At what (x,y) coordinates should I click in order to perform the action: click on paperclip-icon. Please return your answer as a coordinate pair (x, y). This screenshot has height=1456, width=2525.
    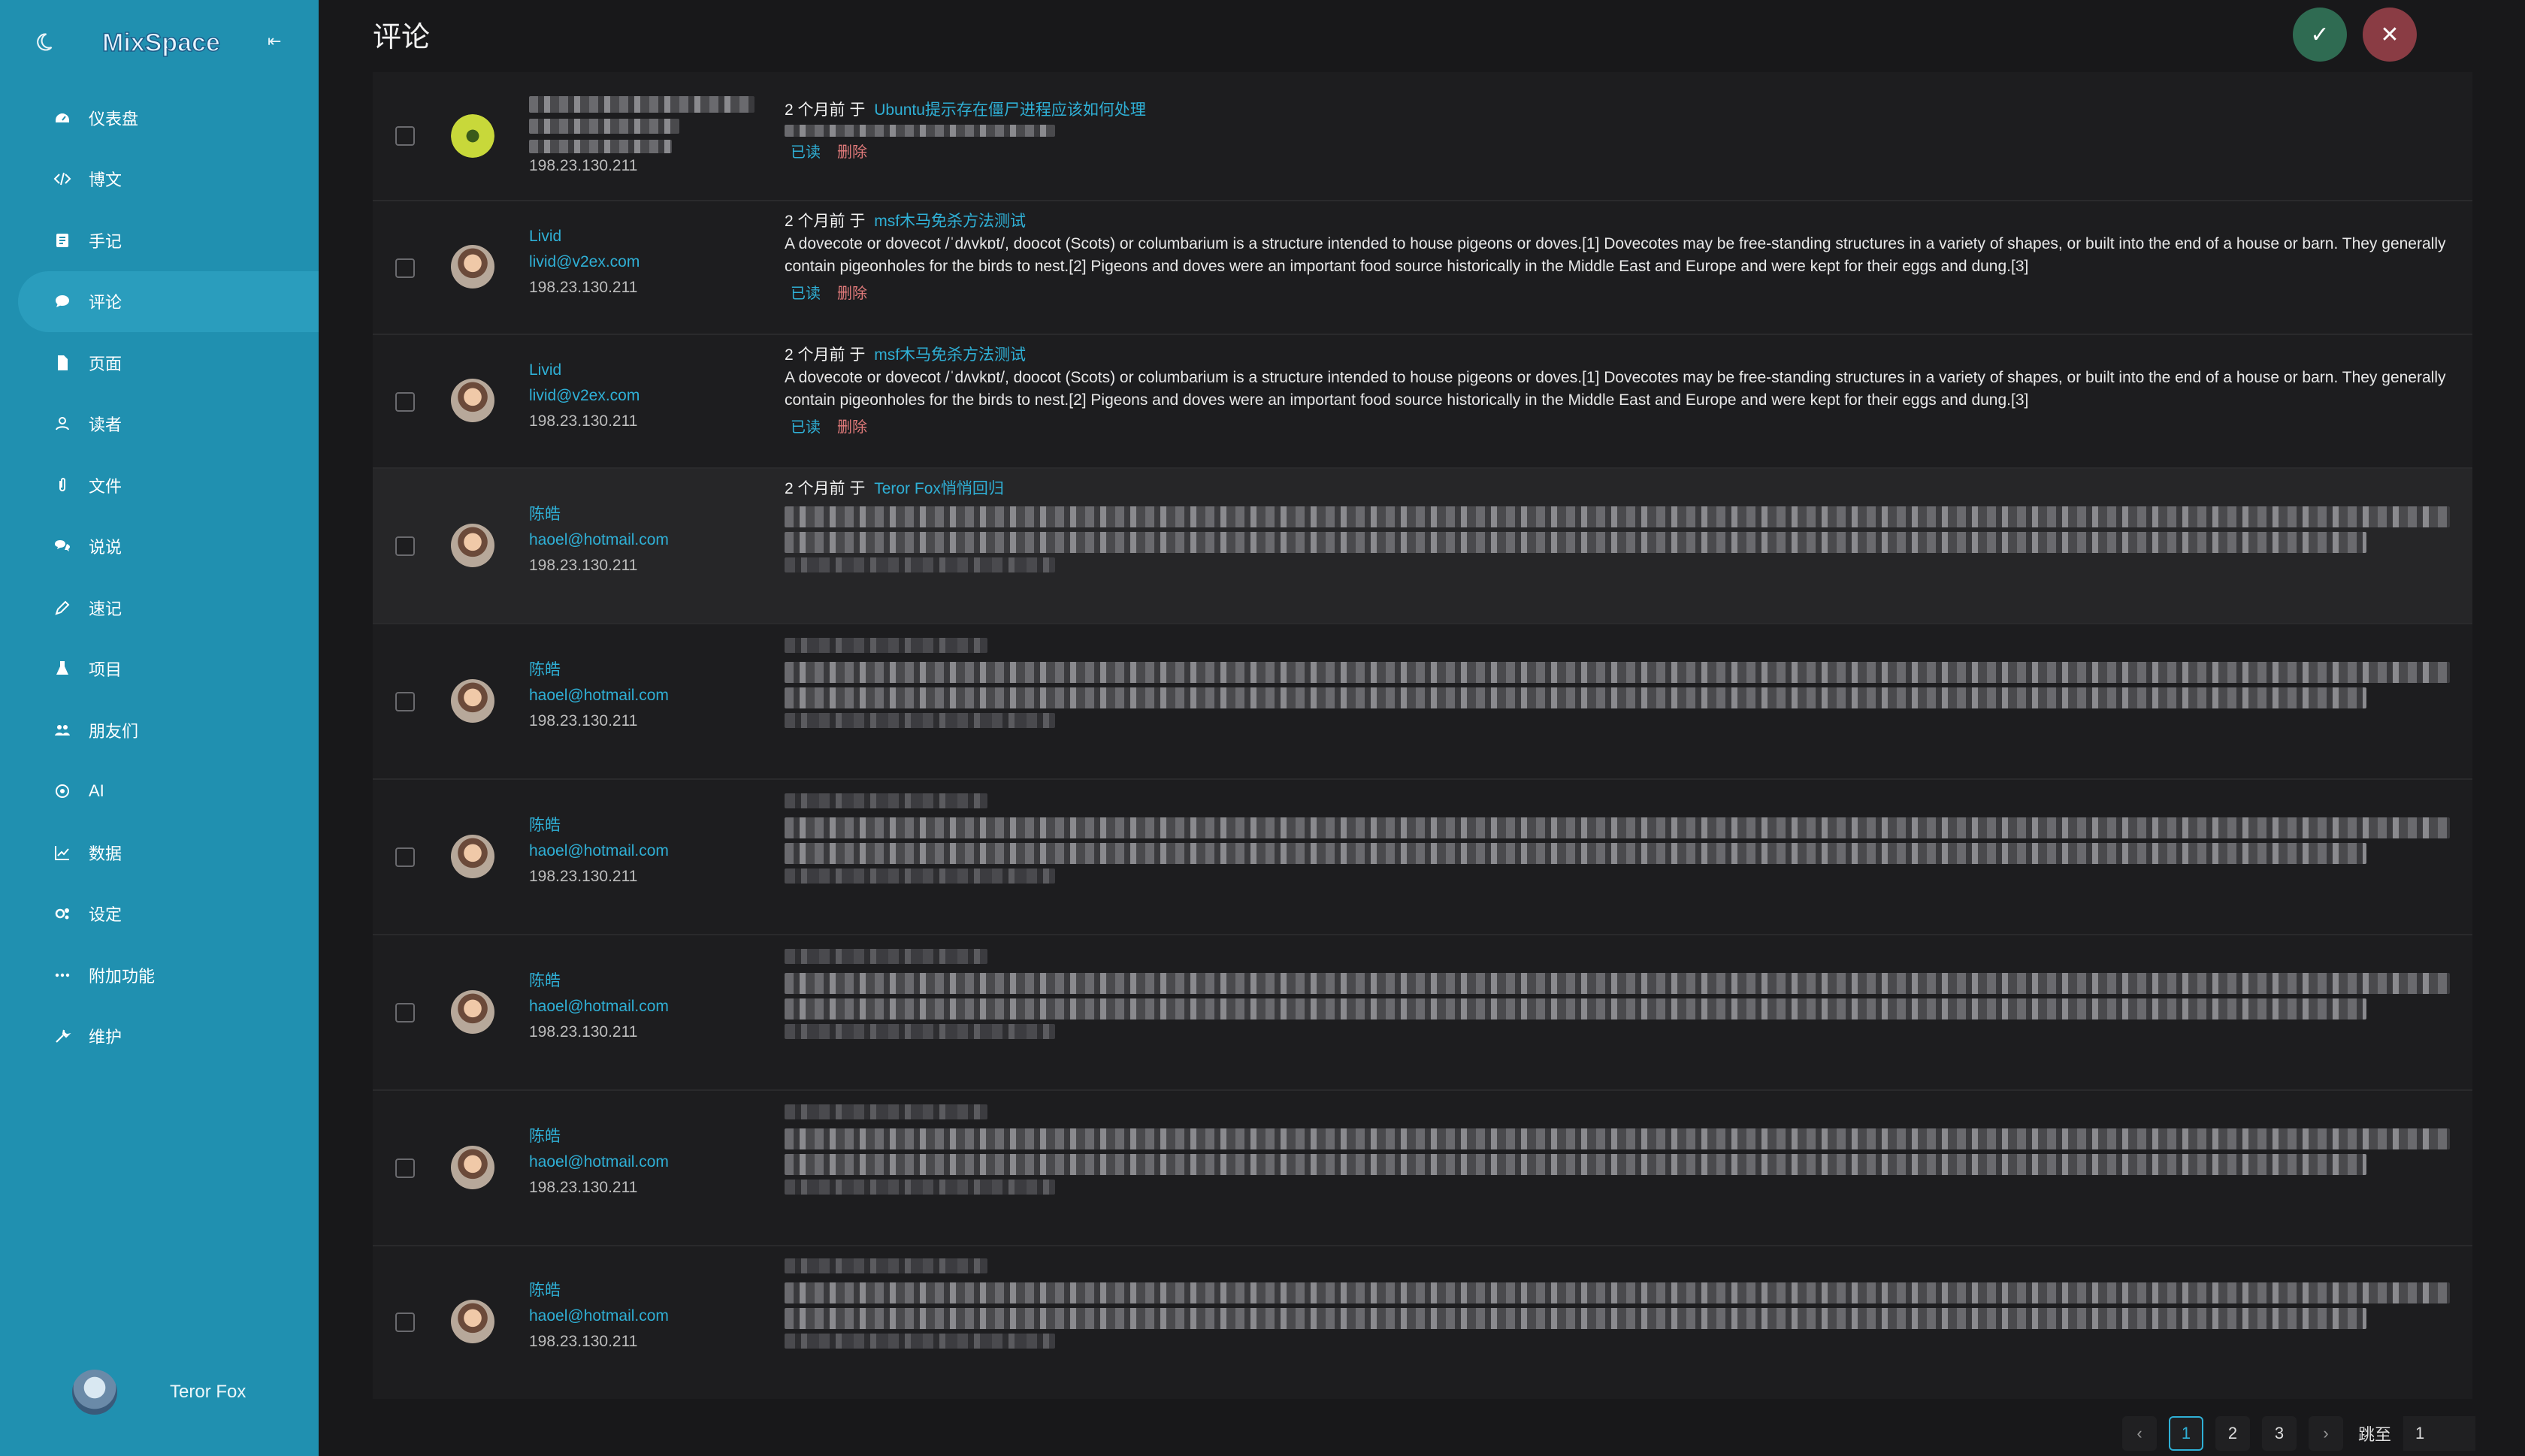
    Looking at the image, I should click on (62, 485).